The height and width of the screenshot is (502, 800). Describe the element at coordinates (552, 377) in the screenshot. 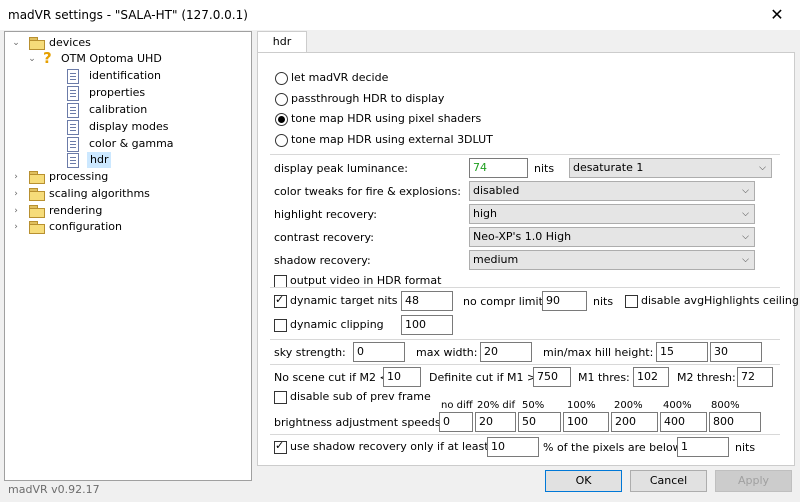

I see `definite-cut-input: 750` at that location.